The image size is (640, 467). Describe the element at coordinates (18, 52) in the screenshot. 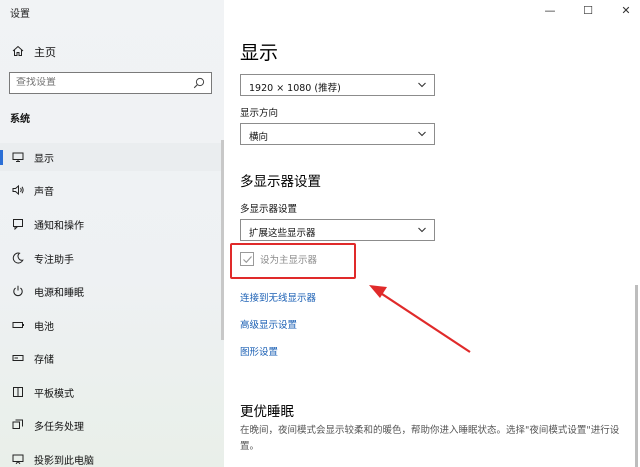

I see `home-icon` at that location.